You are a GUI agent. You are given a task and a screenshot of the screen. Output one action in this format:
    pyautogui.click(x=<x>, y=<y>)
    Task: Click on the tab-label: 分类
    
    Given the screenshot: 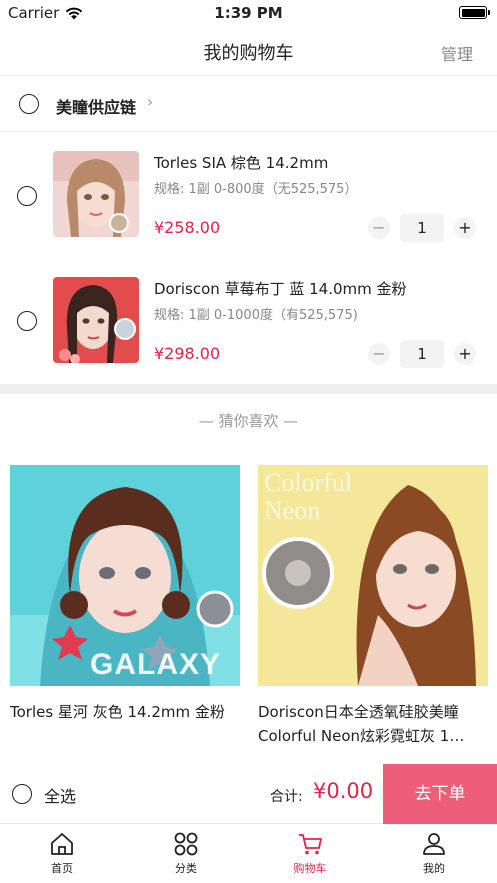 What is the action you would take?
    pyautogui.click(x=186, y=868)
    